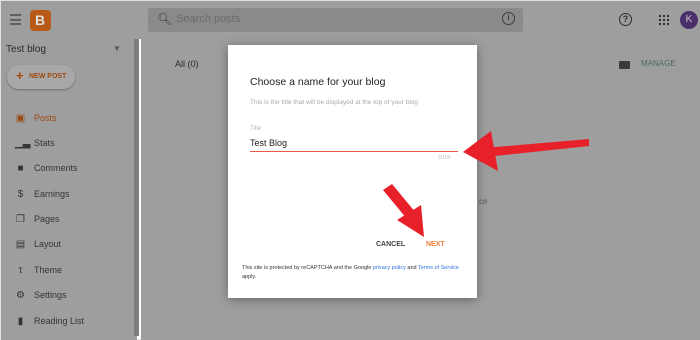  What do you see at coordinates (52, 194) in the screenshot?
I see `sidebar-item-label: Earnings` at bounding box center [52, 194].